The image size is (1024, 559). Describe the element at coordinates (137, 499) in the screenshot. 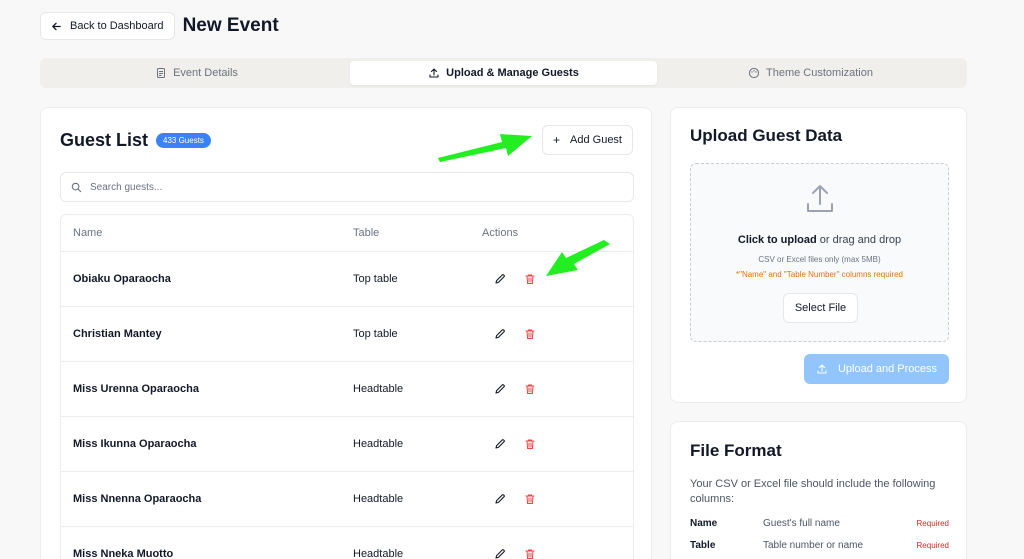

I see `guest-name: Miss Nnenna Oparaocha` at that location.